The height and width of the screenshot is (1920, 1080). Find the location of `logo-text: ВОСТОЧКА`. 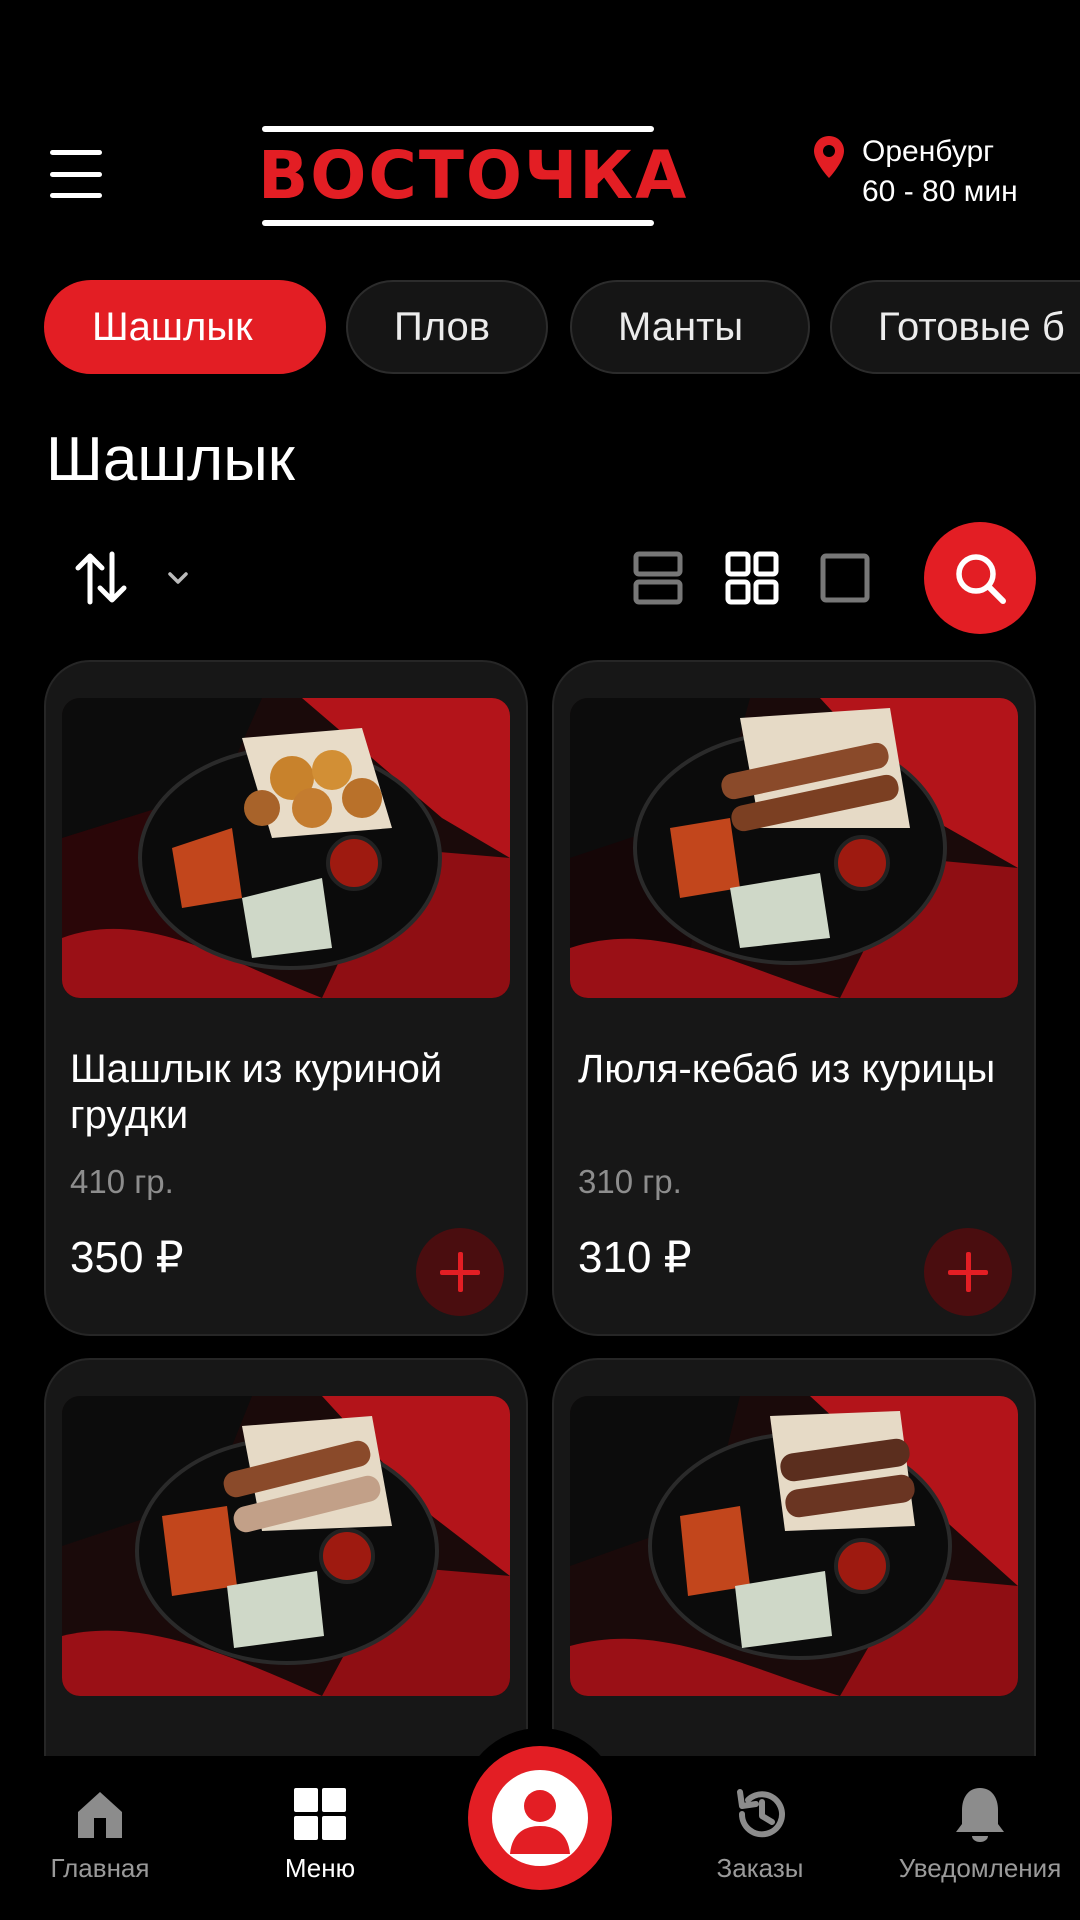

logo-text: ВОСТОЧКА is located at coordinates (473, 175).